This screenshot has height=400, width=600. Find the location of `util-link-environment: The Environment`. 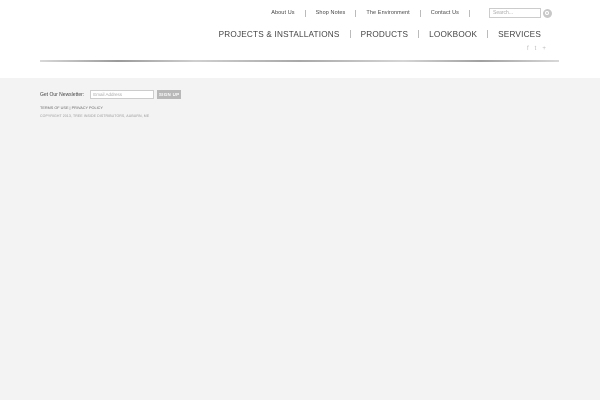

util-link-environment: The Environment is located at coordinates (387, 13).